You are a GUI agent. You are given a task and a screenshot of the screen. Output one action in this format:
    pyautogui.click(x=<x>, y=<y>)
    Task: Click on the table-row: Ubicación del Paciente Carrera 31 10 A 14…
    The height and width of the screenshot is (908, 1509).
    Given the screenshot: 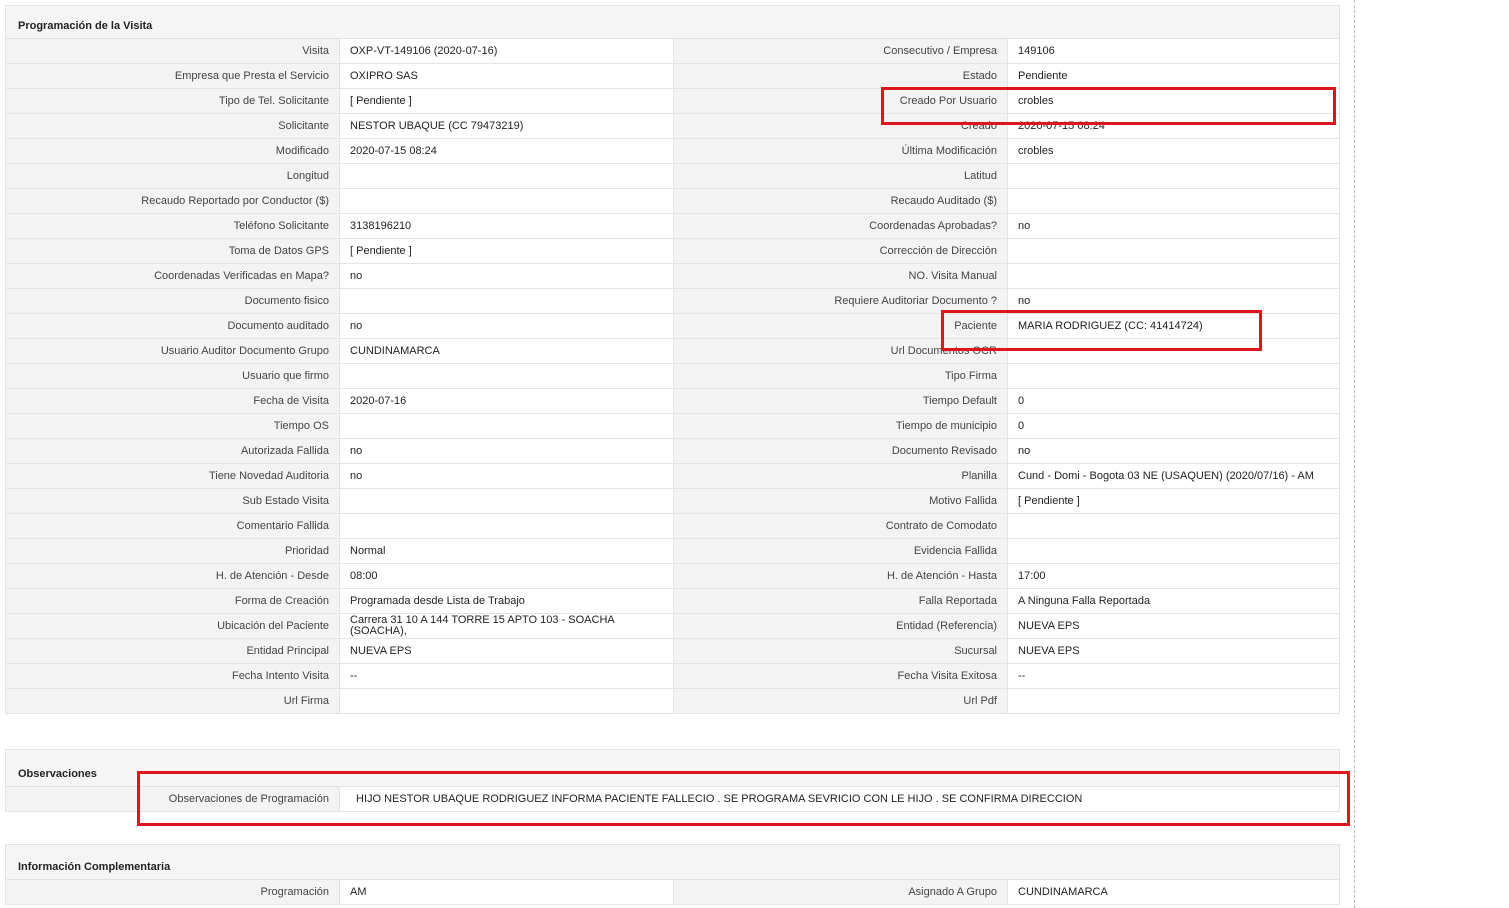 What is the action you would take?
    pyautogui.click(x=672, y=626)
    